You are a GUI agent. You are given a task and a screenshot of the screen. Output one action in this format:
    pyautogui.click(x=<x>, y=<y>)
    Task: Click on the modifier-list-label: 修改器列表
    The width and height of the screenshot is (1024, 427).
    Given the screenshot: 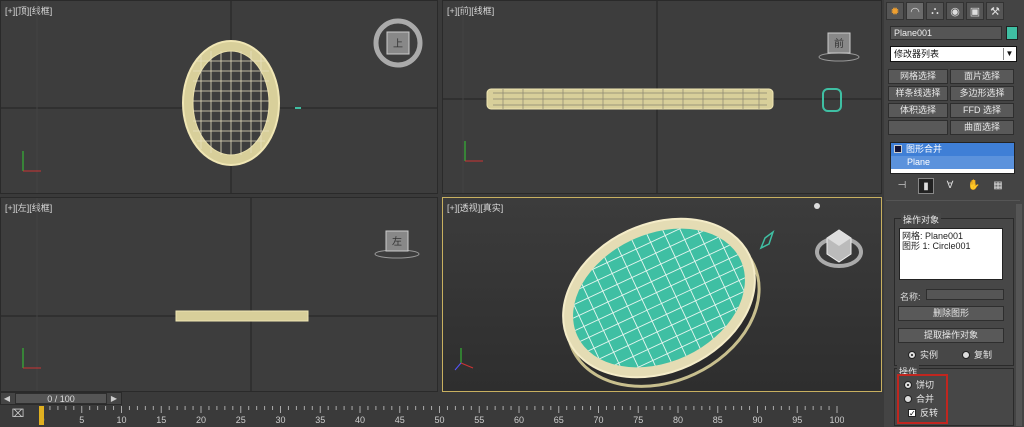 What is the action you would take?
    pyautogui.click(x=917, y=54)
    